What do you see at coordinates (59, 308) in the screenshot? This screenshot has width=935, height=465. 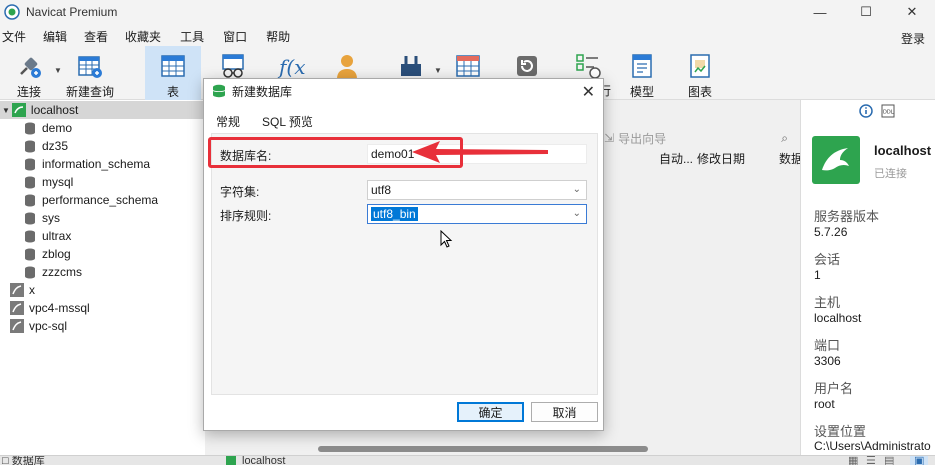 I see `tree-connection-label: vpc4-mssql` at bounding box center [59, 308].